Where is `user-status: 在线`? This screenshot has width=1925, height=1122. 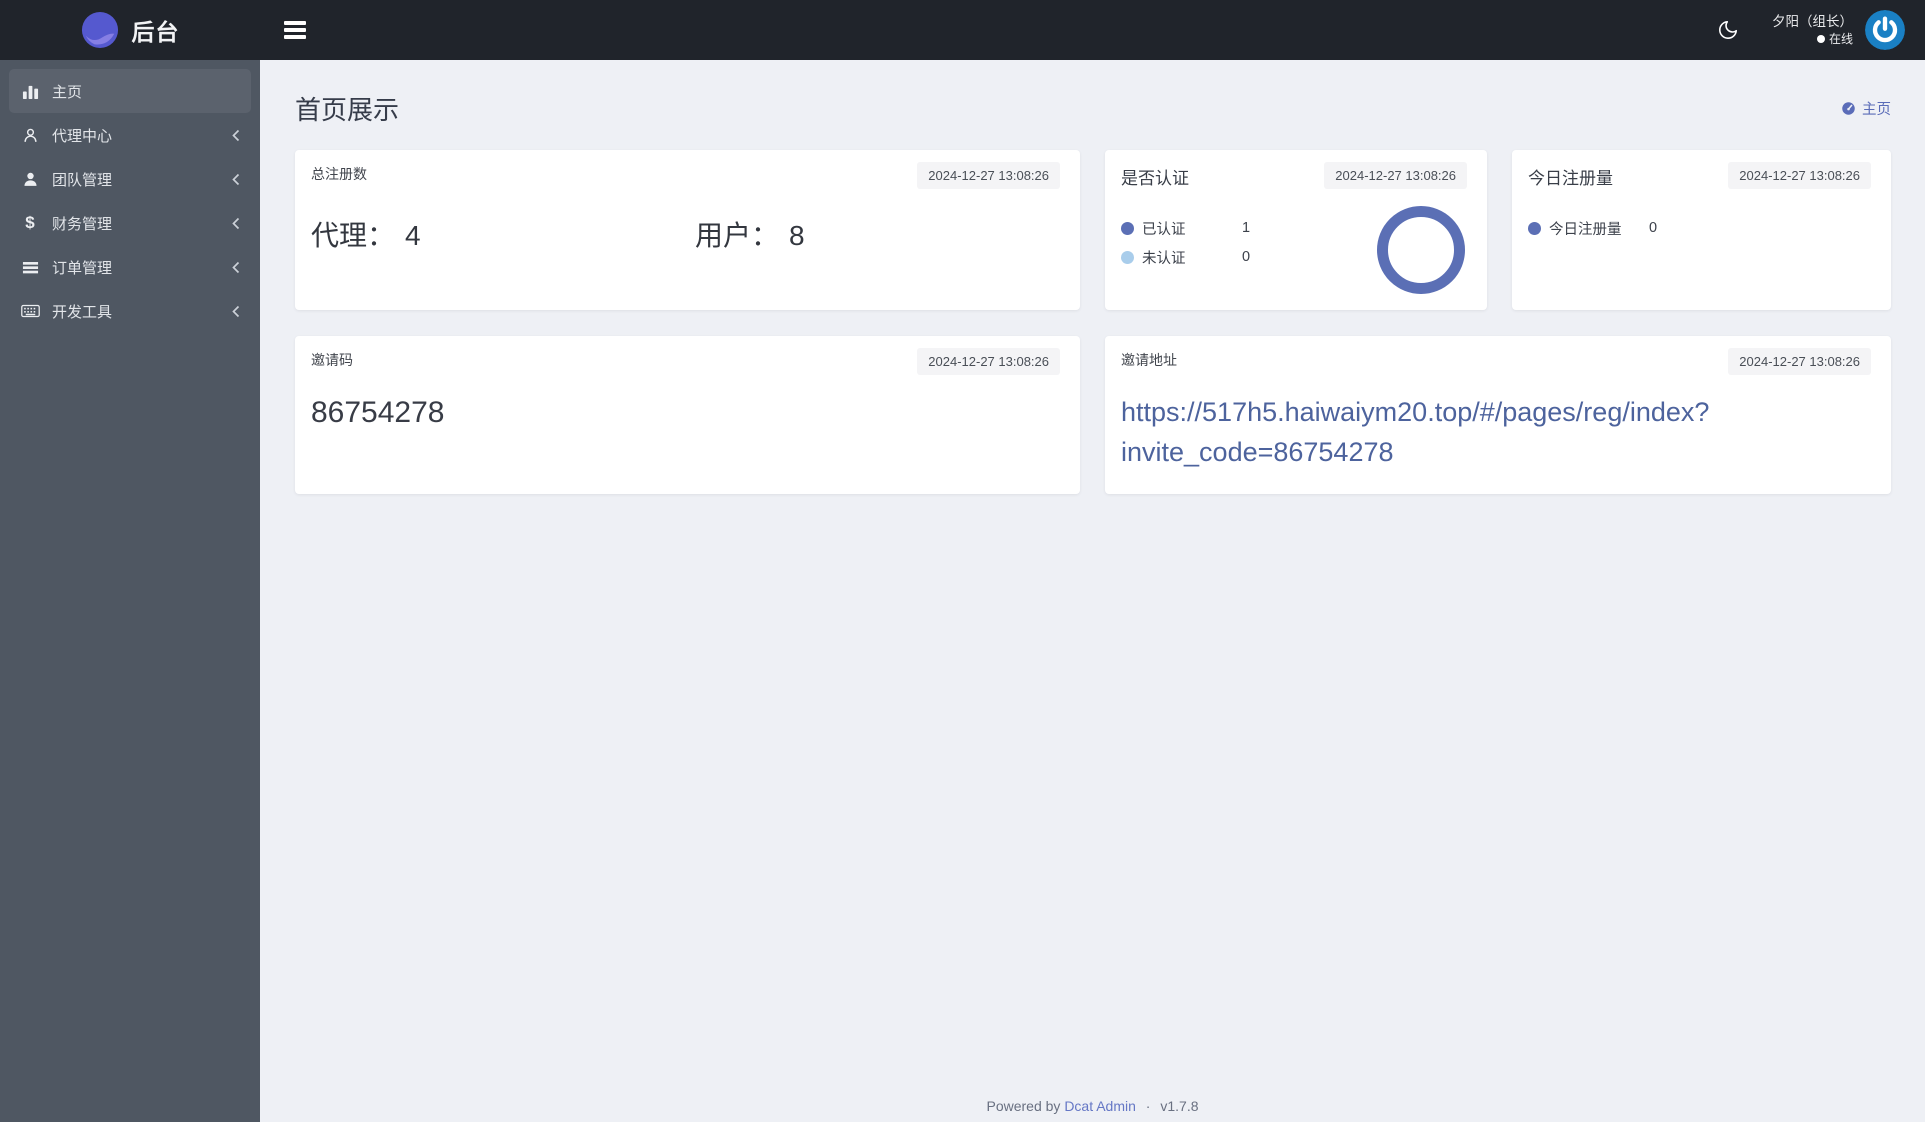
user-status: 在线 is located at coordinates (1812, 39).